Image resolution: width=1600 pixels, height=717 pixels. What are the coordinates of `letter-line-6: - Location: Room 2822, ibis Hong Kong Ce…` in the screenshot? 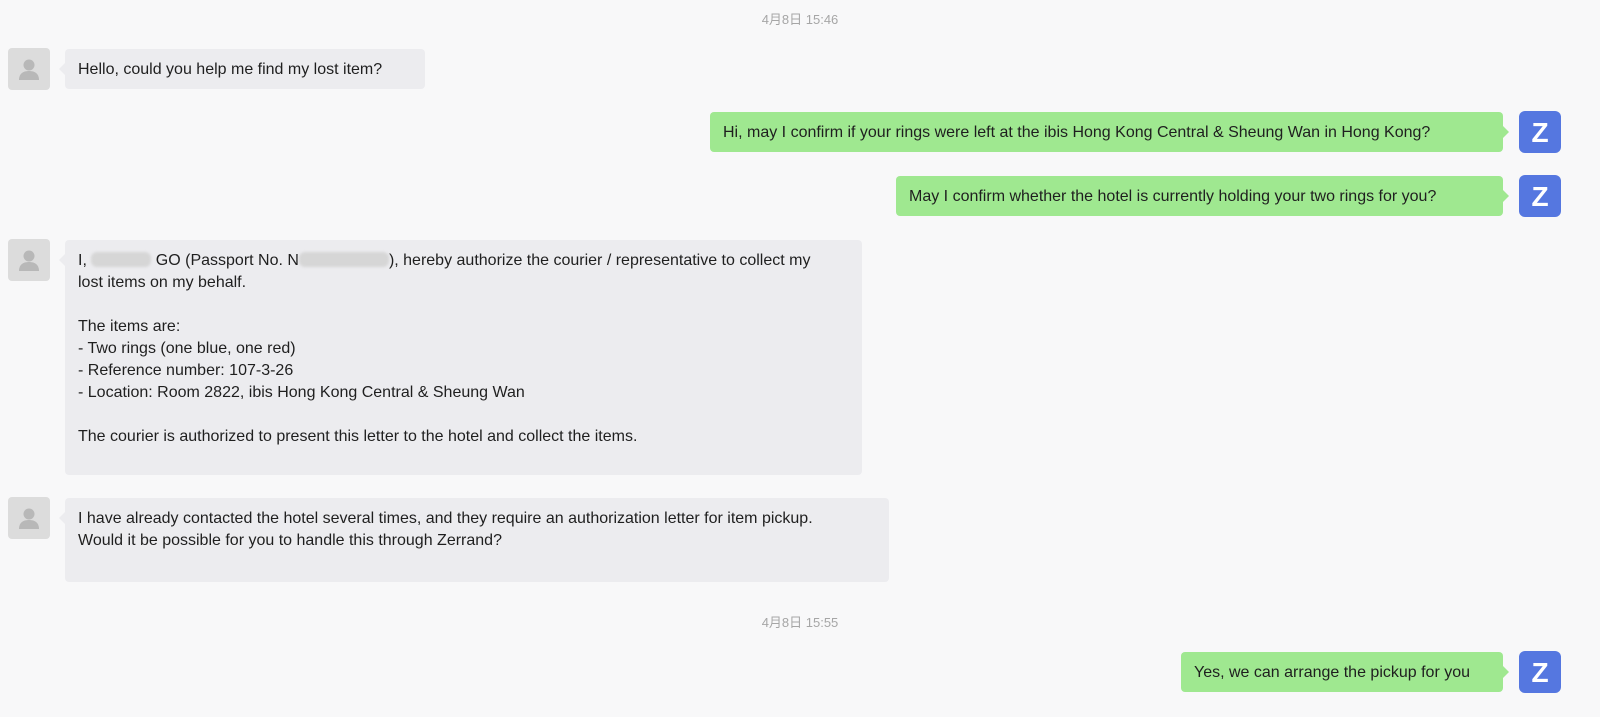 It's located at (301, 392).